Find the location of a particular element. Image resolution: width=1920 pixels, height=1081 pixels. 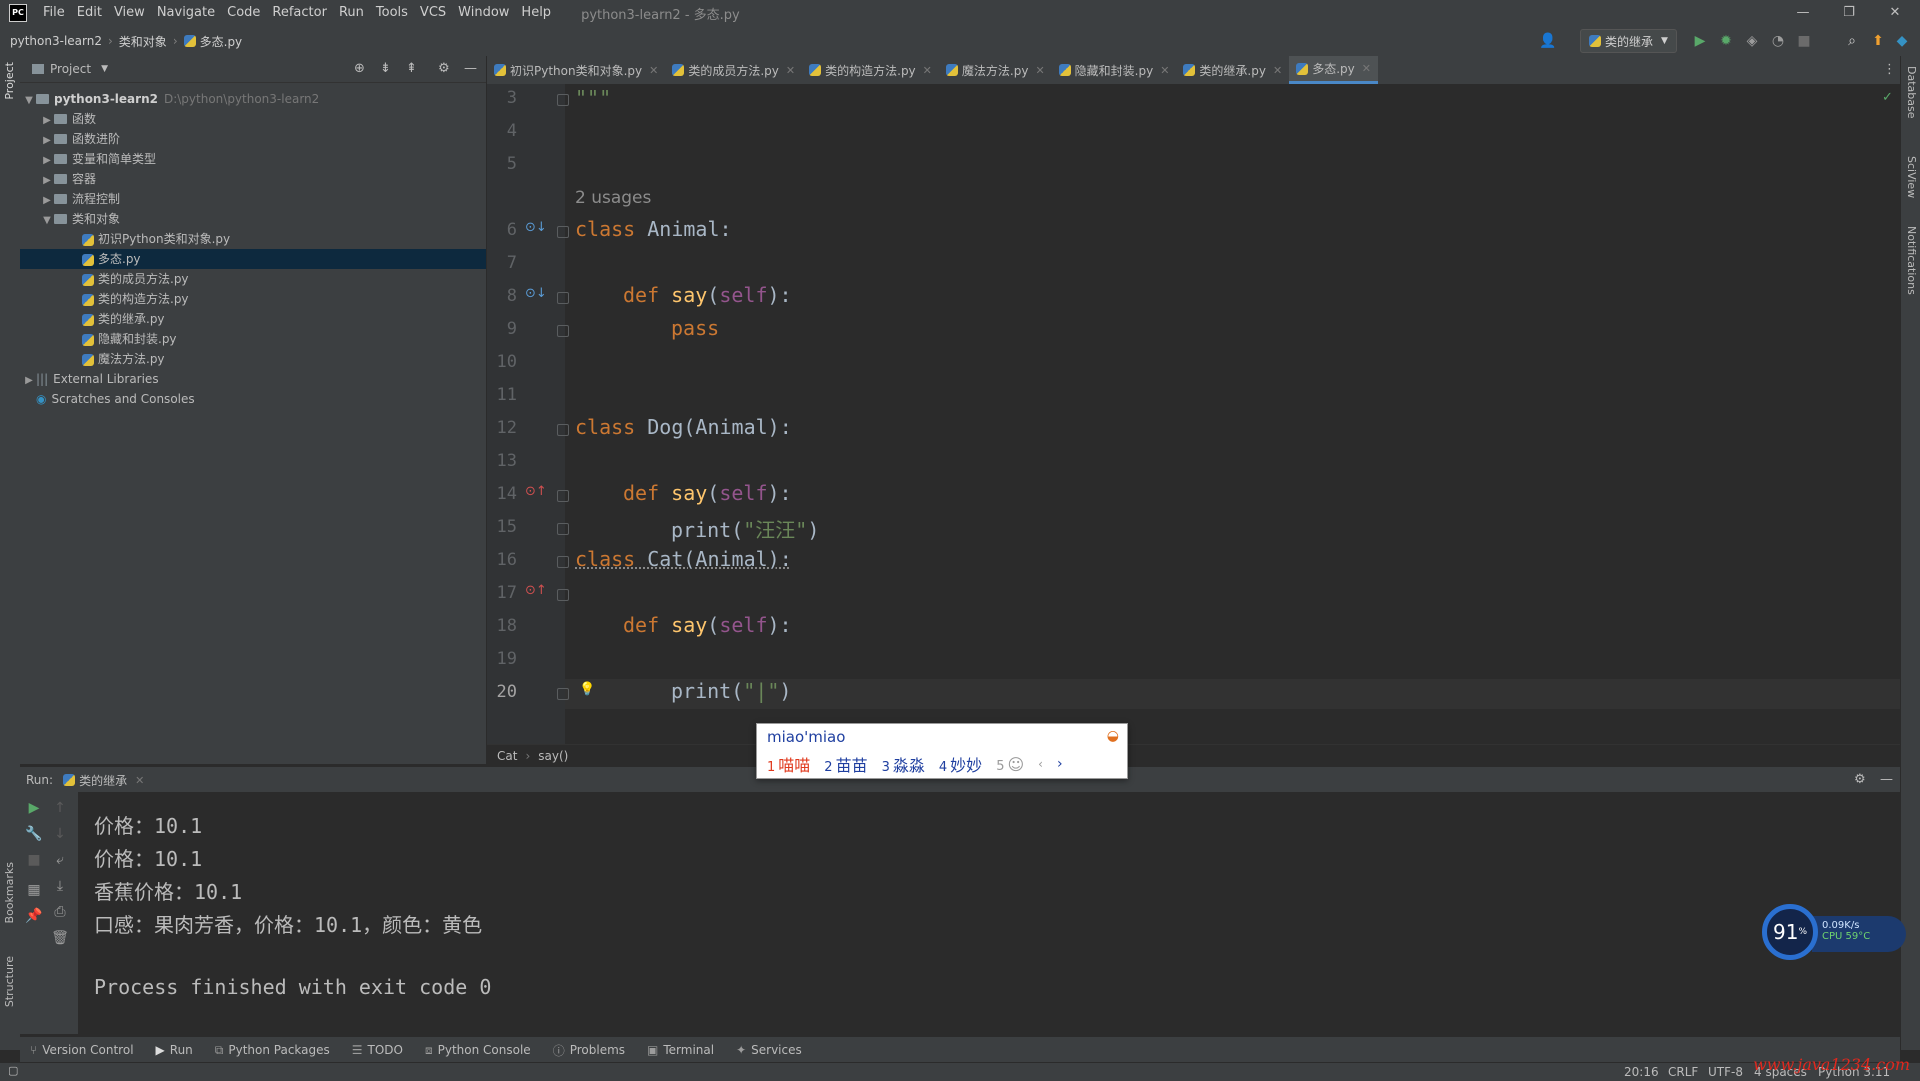

project-tool-button: Project is located at coordinates (9, 81).